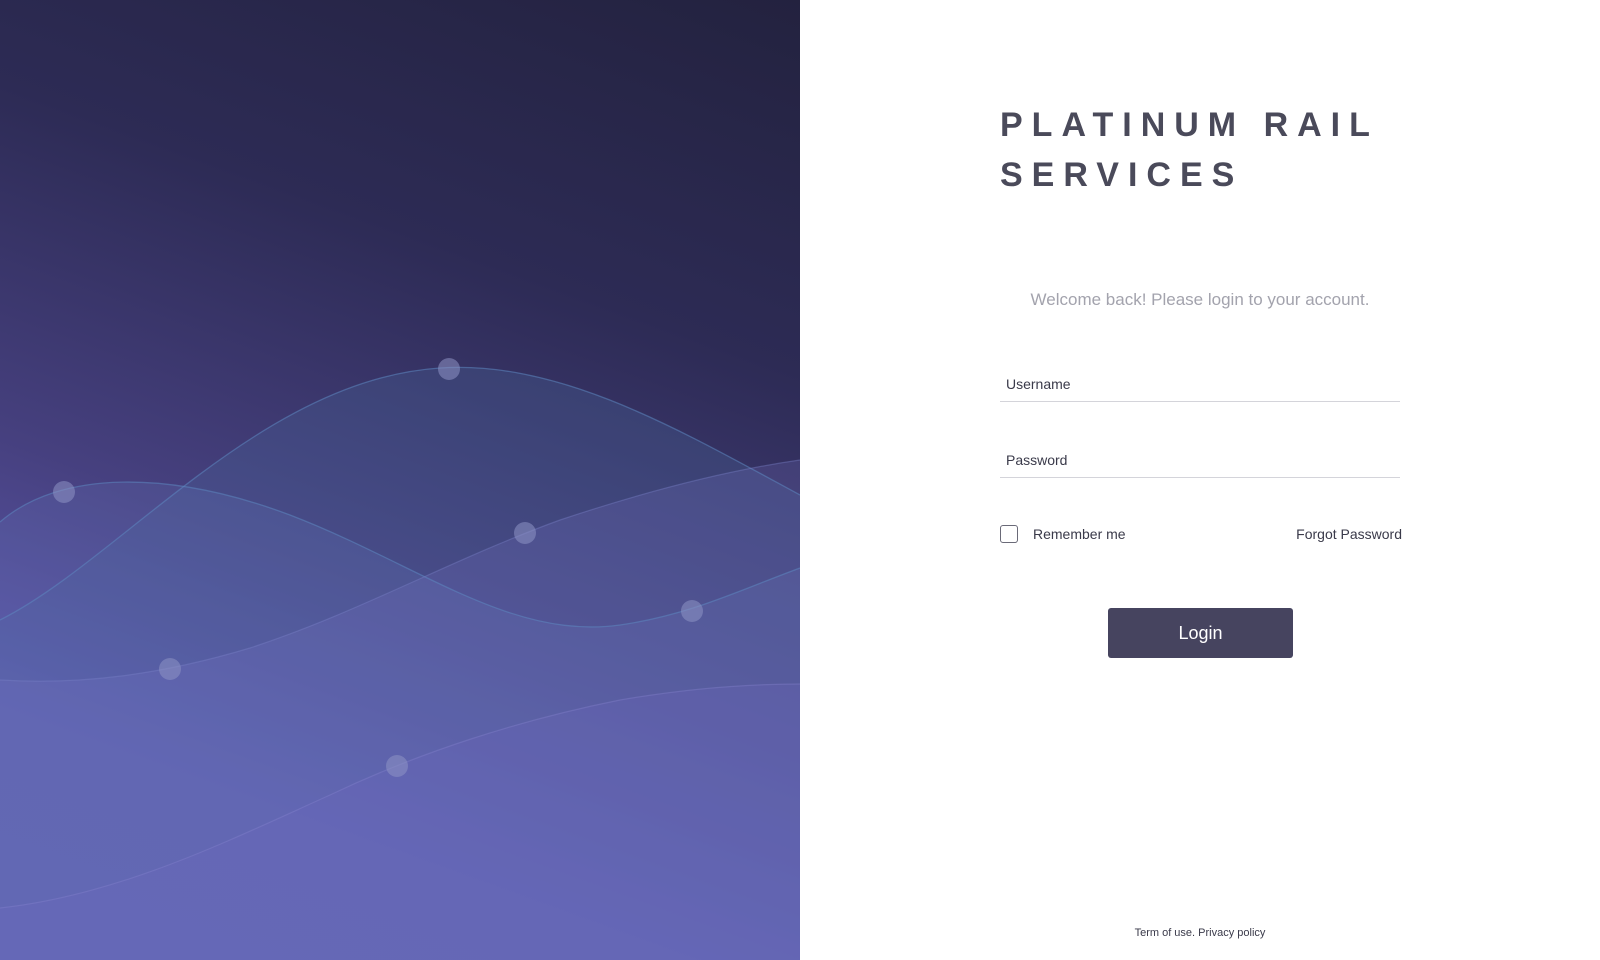 The width and height of the screenshot is (1600, 960). What do you see at coordinates (1231, 933) in the screenshot?
I see `privacy-policy-link: Privacy policy` at bounding box center [1231, 933].